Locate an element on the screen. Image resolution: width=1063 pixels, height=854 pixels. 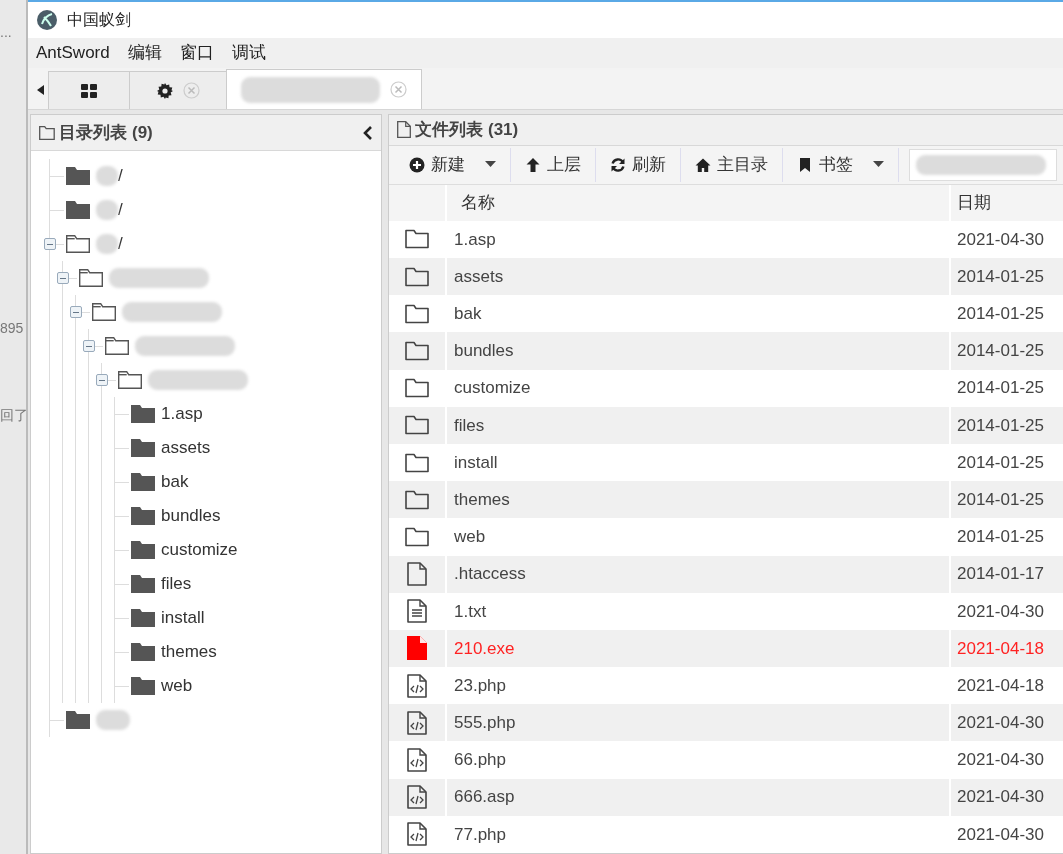
file-name: 1.txt is located at coordinates (470, 611).